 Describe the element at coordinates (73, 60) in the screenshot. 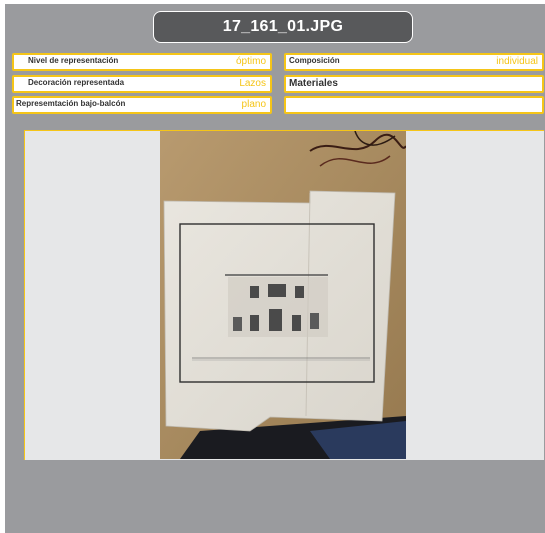

I see `field-label: Nivel de representación` at that location.